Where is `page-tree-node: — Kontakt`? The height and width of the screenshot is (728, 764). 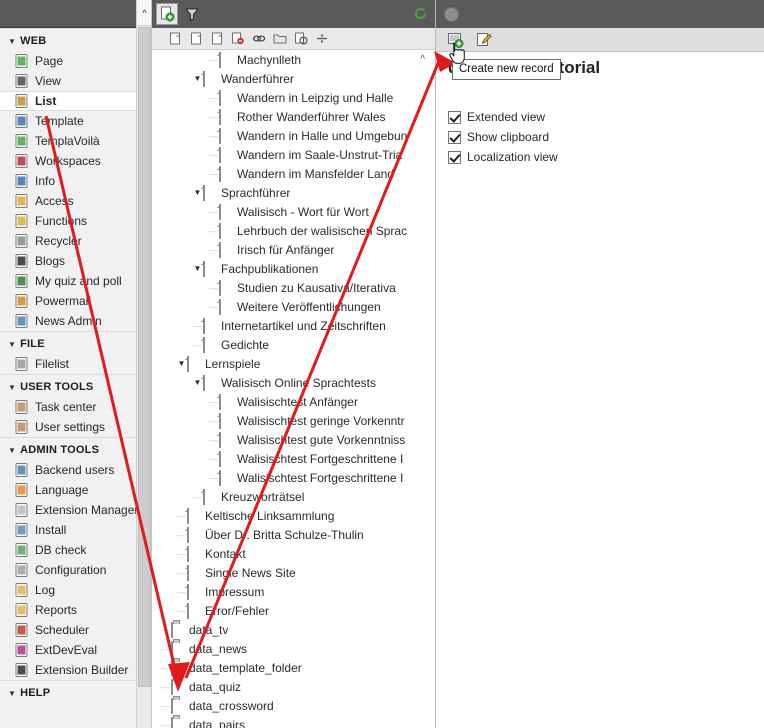
page-tree-node: — Kontakt is located at coordinates (293, 553).